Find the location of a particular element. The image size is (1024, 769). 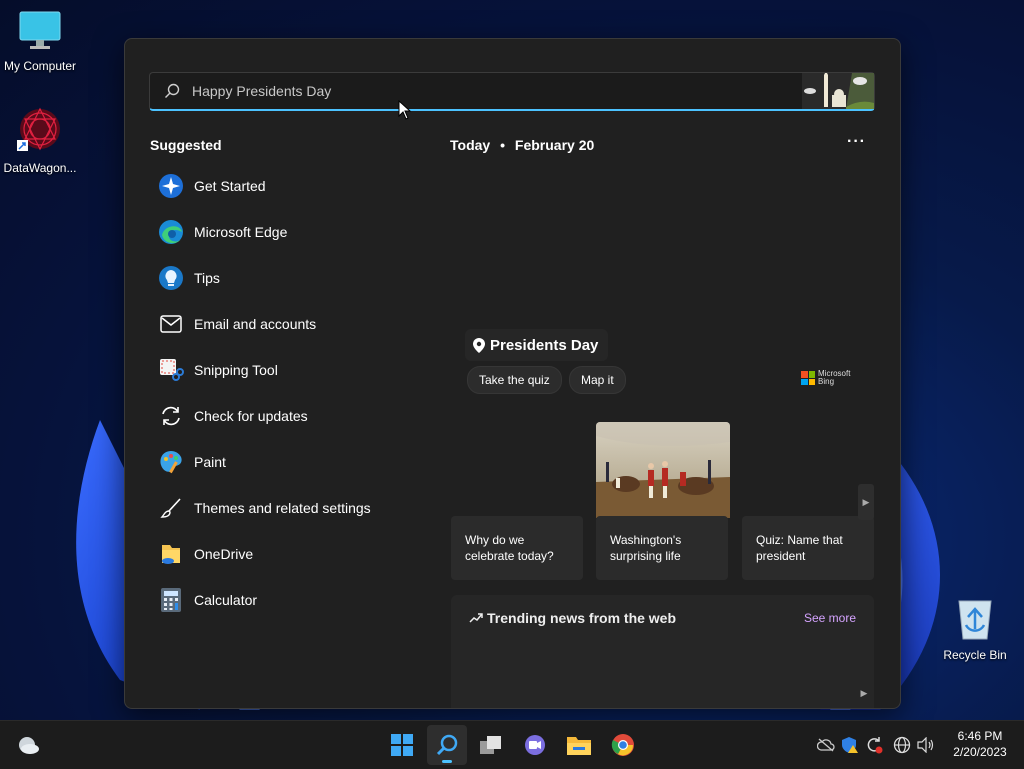

trending-title: Trending news from the web is located at coordinates (572, 618).